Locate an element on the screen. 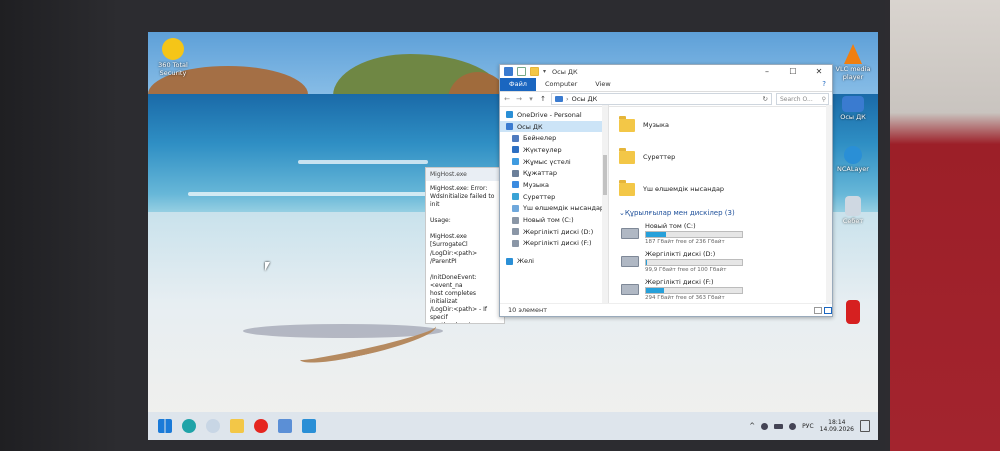 The height and width of the screenshot is (451, 1000). close-button: ✕ is located at coordinates (819, 71).